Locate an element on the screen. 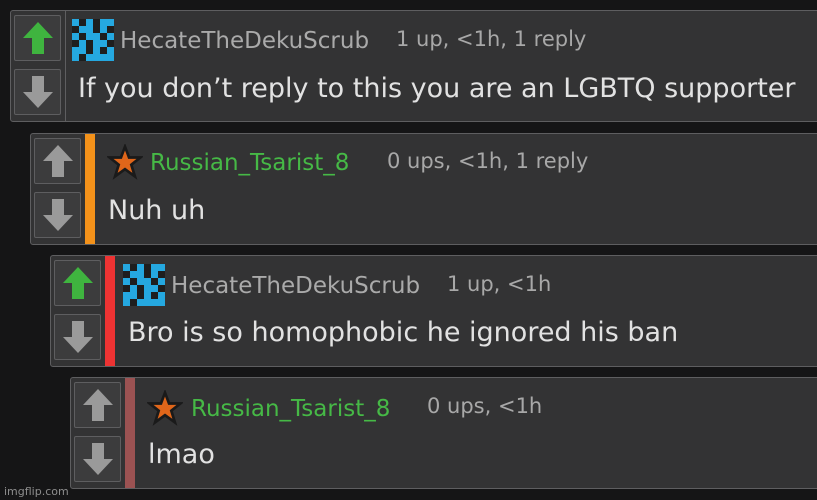  imgflip-watermark: imgflip.com is located at coordinates (36, 491).